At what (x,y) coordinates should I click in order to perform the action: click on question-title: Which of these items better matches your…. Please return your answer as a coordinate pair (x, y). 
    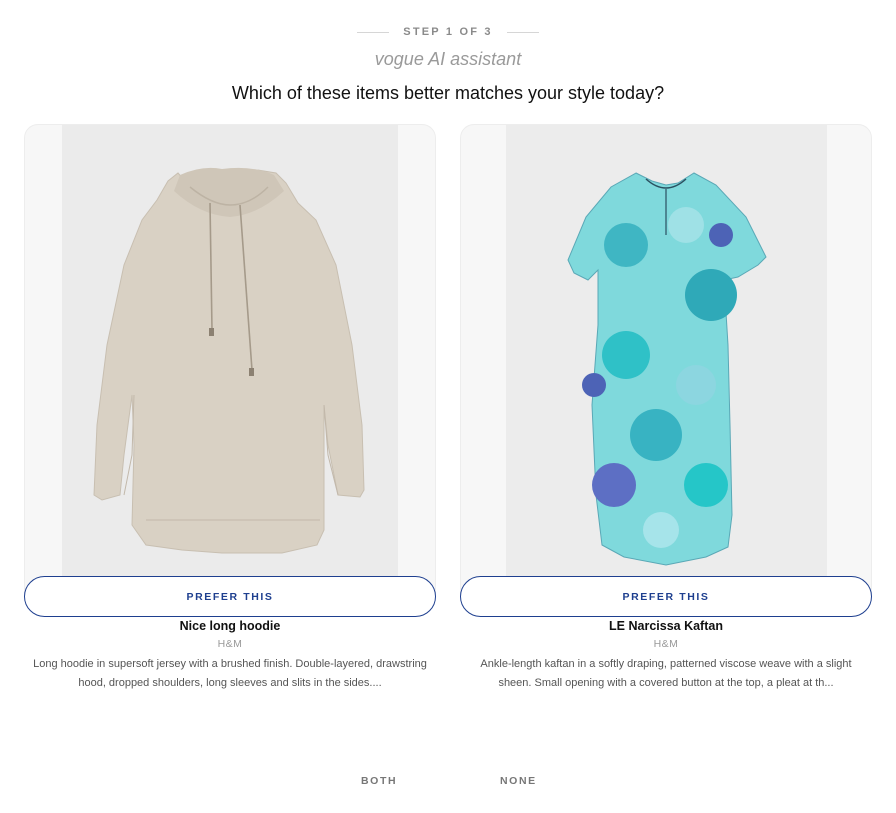
    Looking at the image, I should click on (448, 93).